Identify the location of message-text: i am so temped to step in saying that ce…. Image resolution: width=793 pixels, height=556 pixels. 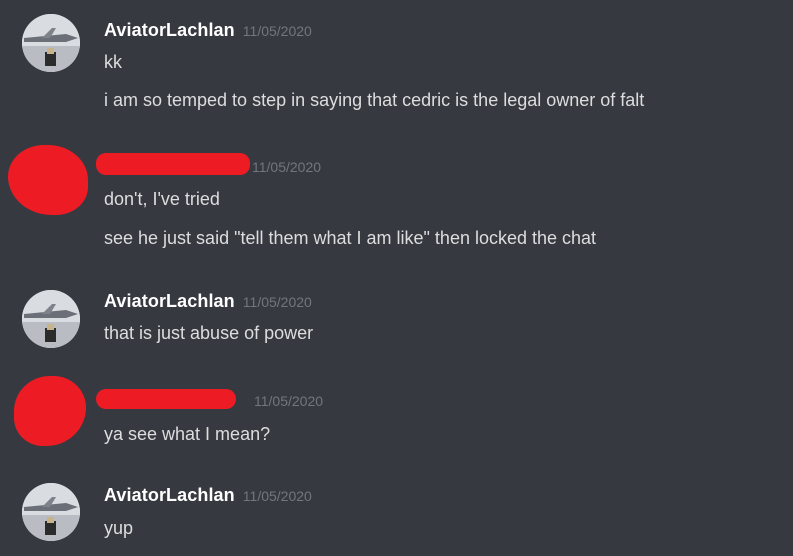
(374, 100).